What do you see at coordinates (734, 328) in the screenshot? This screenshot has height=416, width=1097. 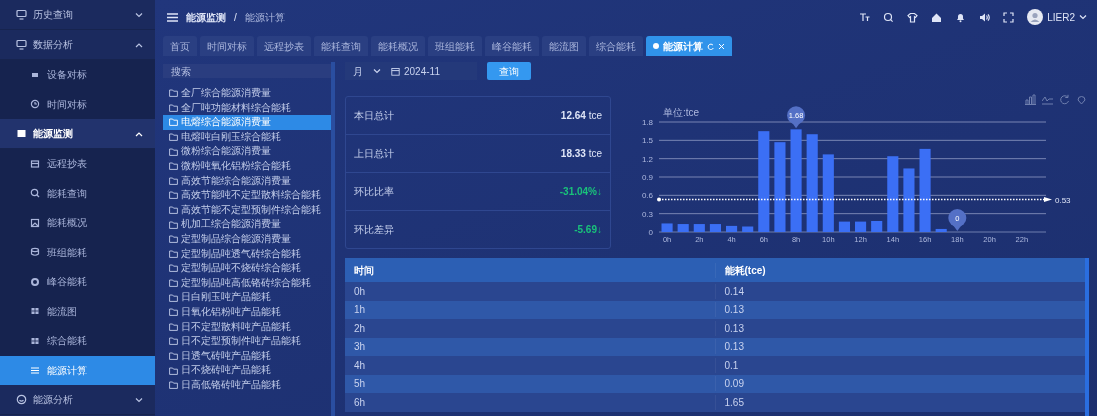 I see `table-cell-text: 0.13` at bounding box center [734, 328].